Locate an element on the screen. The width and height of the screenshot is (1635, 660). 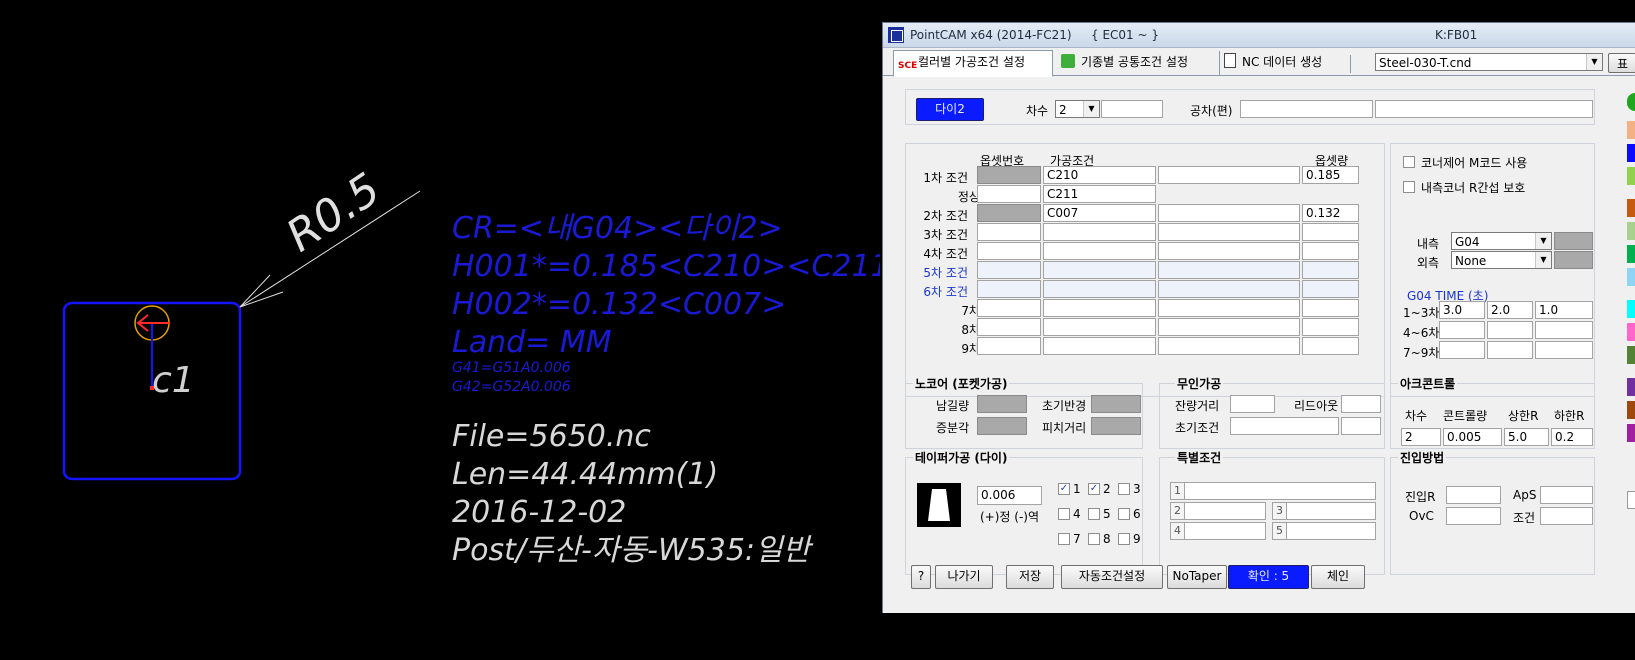
outer-value-field is located at coordinates (1573, 260).